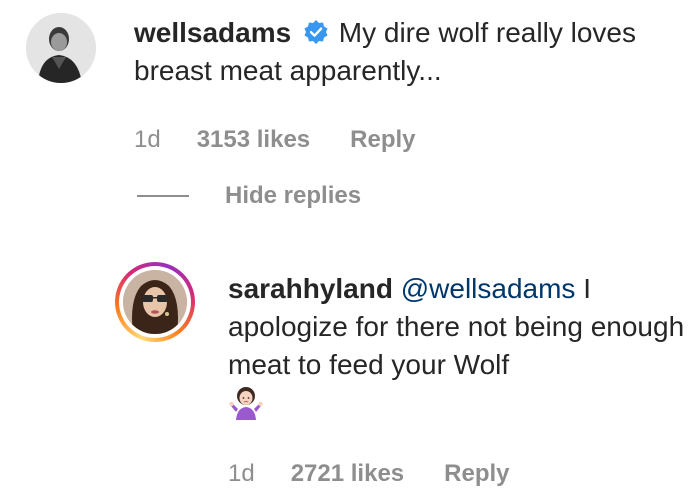 The image size is (700, 498). What do you see at coordinates (293, 196) in the screenshot?
I see `hide-replies-label: Hide replies` at bounding box center [293, 196].